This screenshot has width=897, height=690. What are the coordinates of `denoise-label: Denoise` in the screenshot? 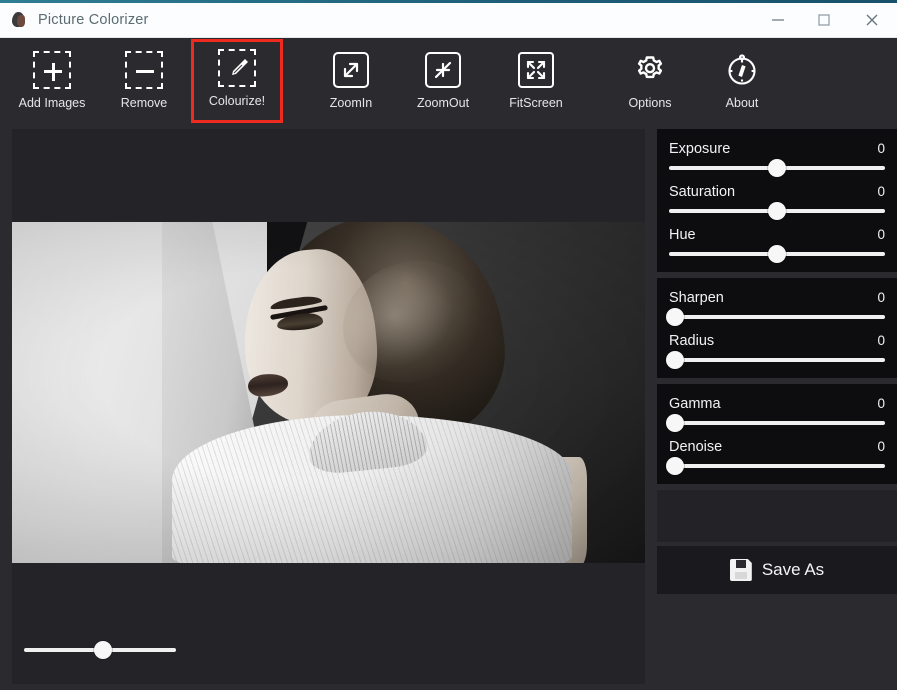 It's located at (696, 447).